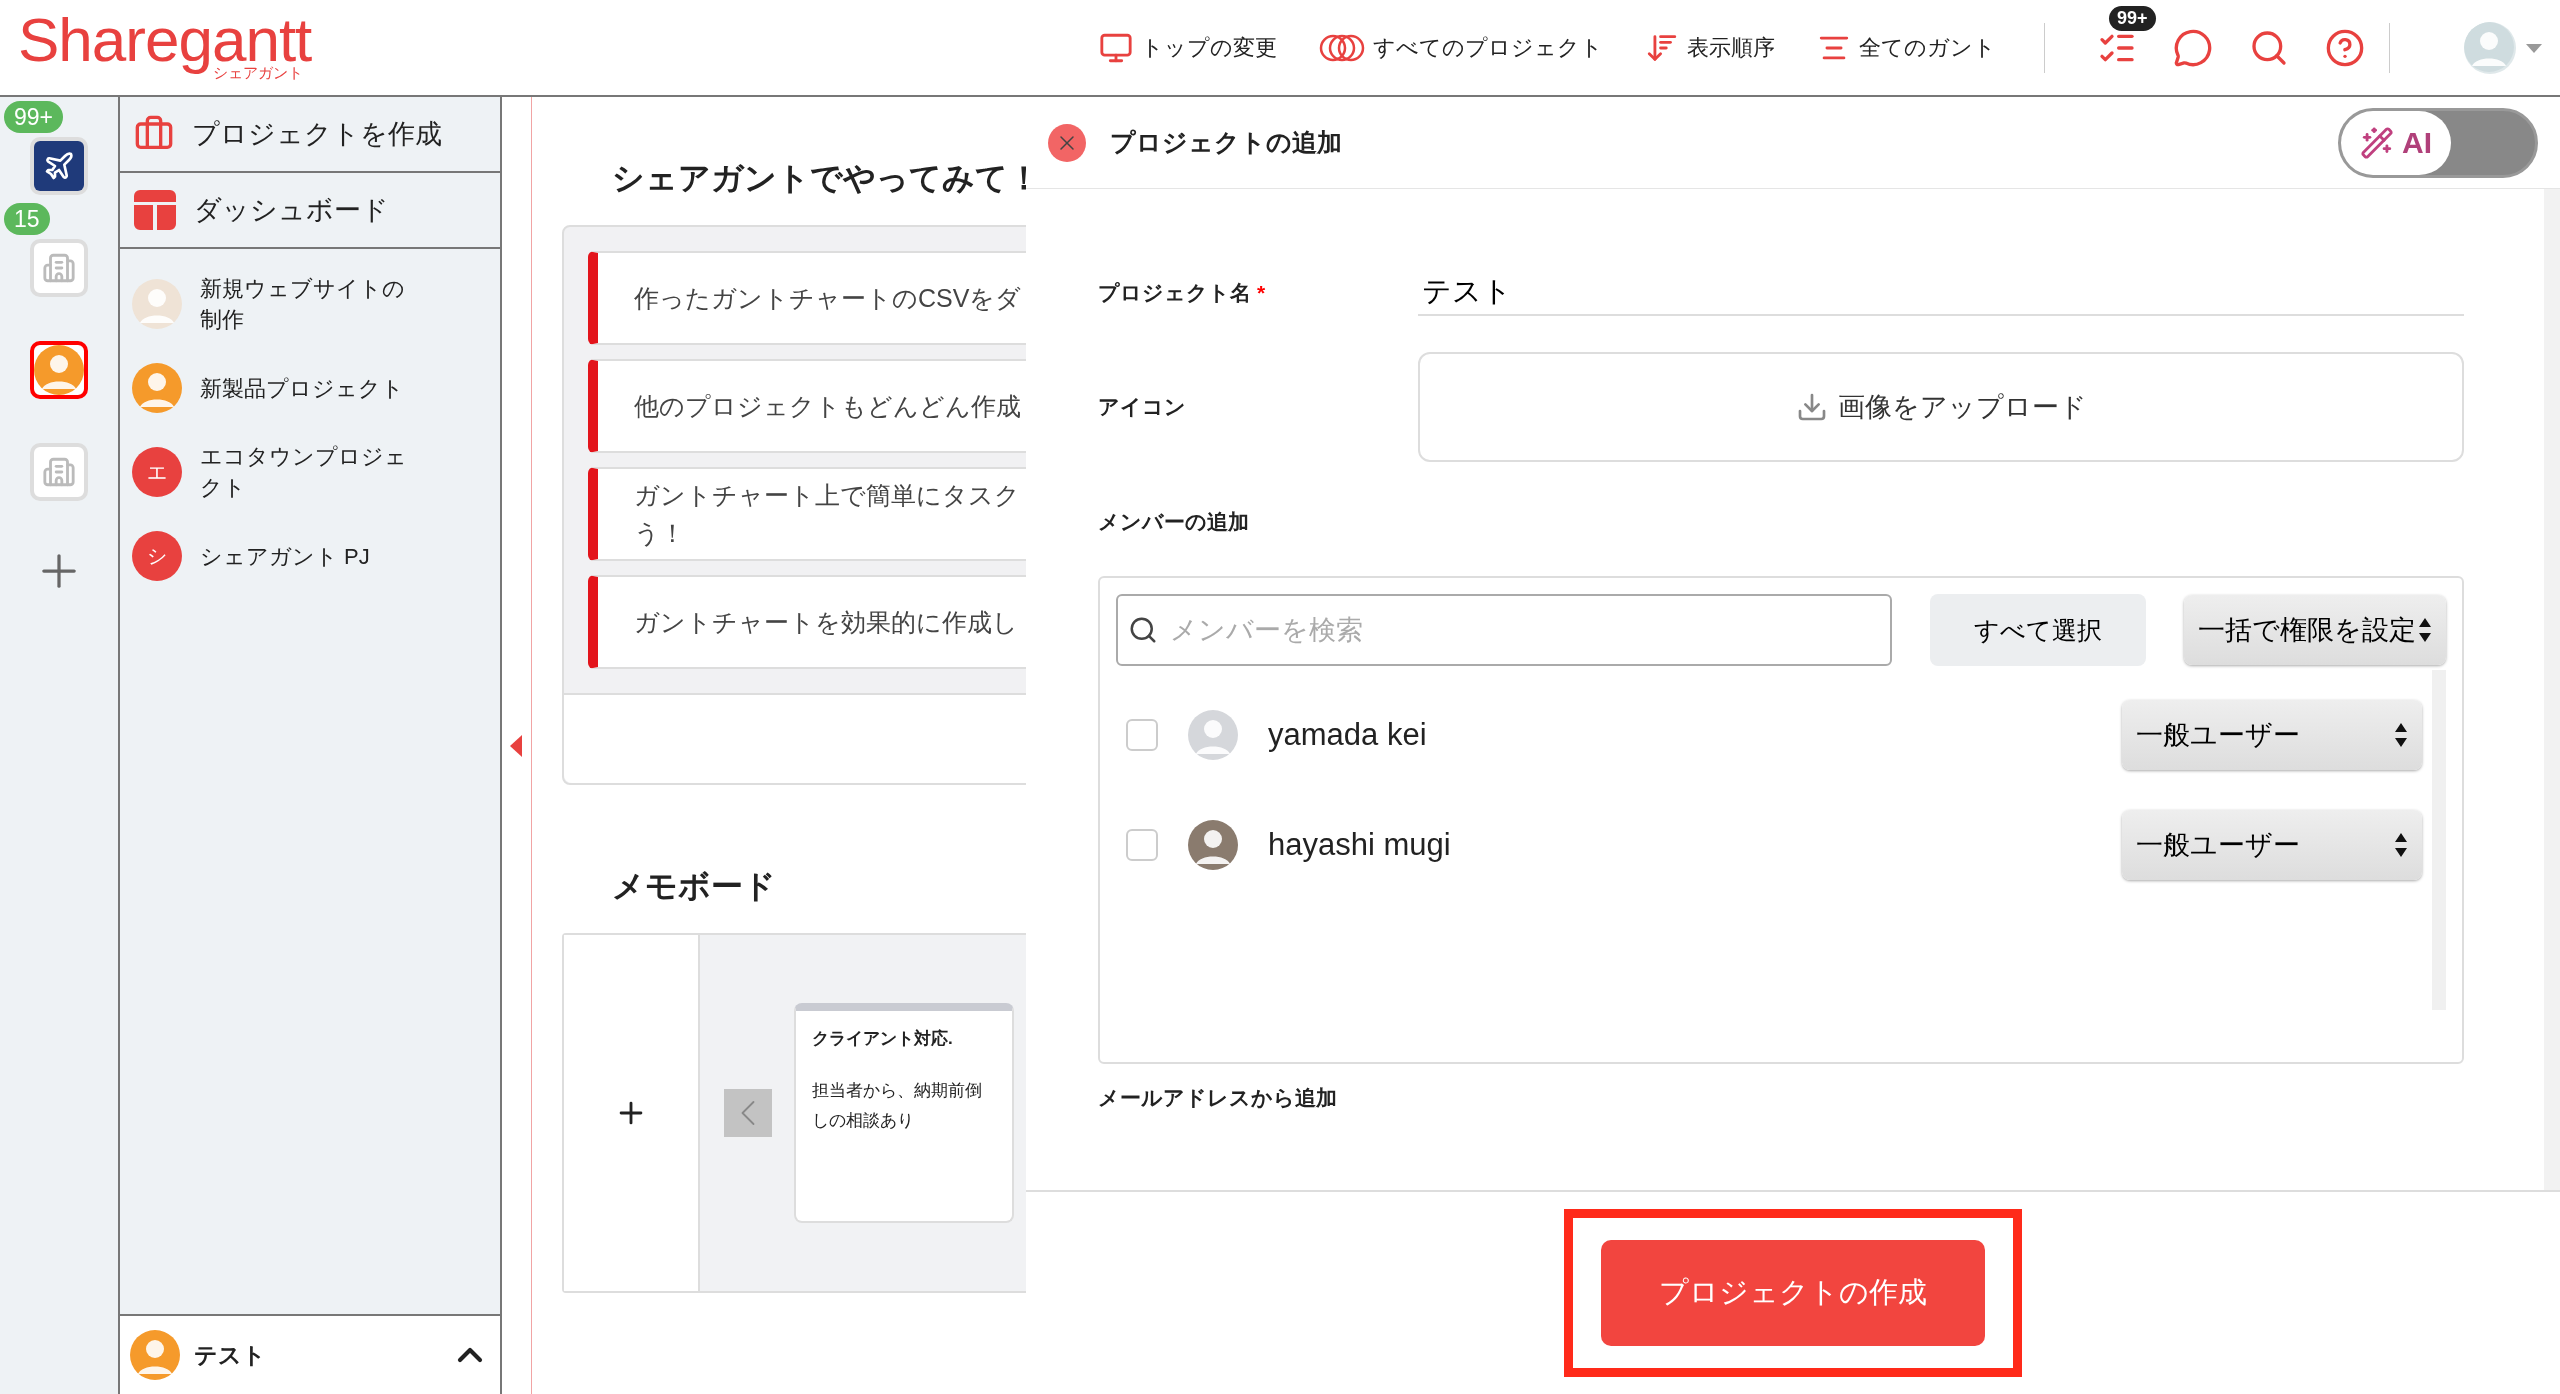 The height and width of the screenshot is (1394, 2560). Describe the element at coordinates (883, 1039) in the screenshot. I see `memo-title: クライアント対応.` at that location.